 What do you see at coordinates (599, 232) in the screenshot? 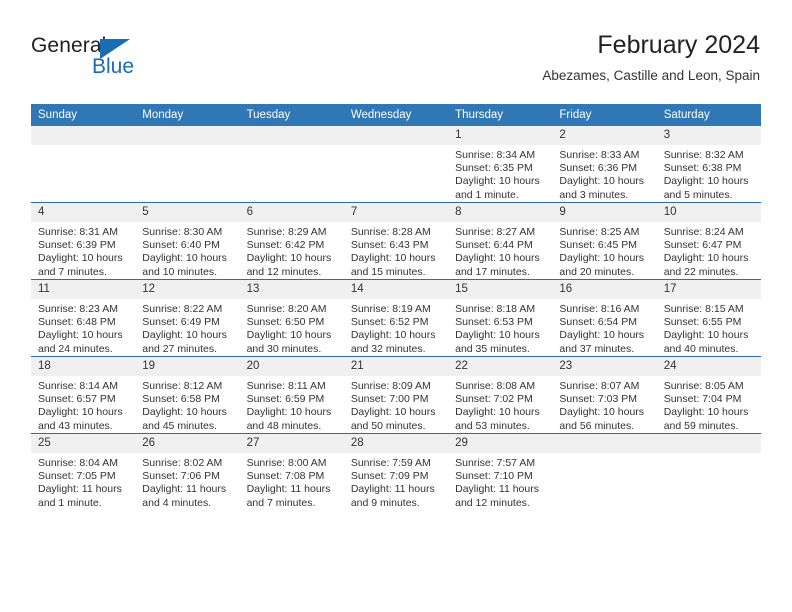
I see `sunrise-text: Sunrise: 8:25 AM` at bounding box center [599, 232].